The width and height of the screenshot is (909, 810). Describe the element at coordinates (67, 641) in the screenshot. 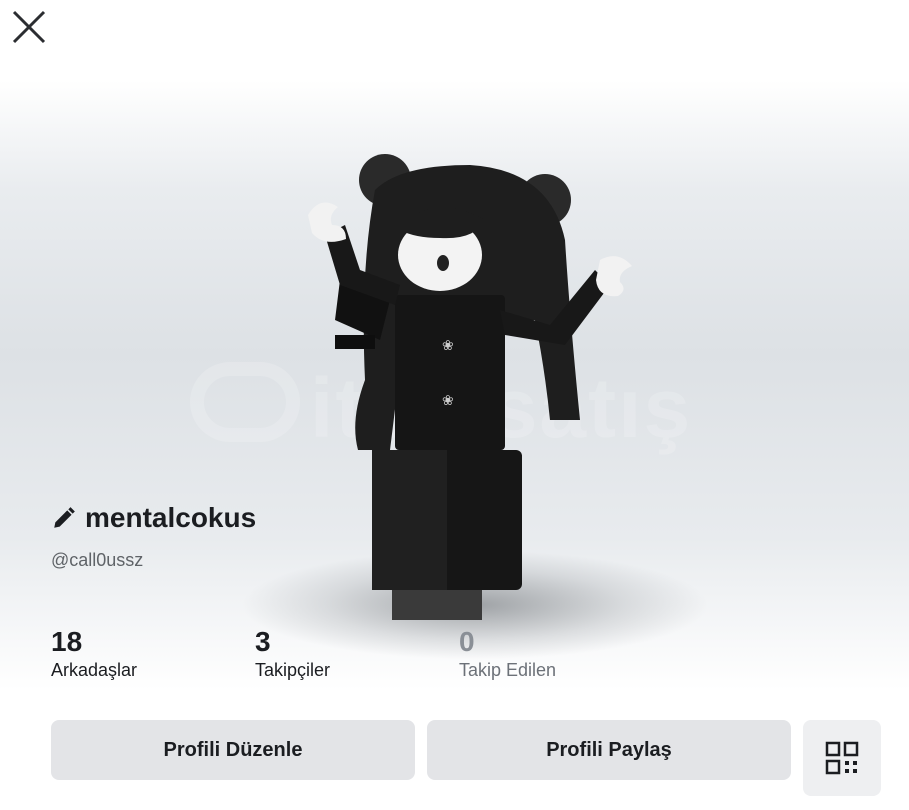

I see `stat-value: 18` at that location.